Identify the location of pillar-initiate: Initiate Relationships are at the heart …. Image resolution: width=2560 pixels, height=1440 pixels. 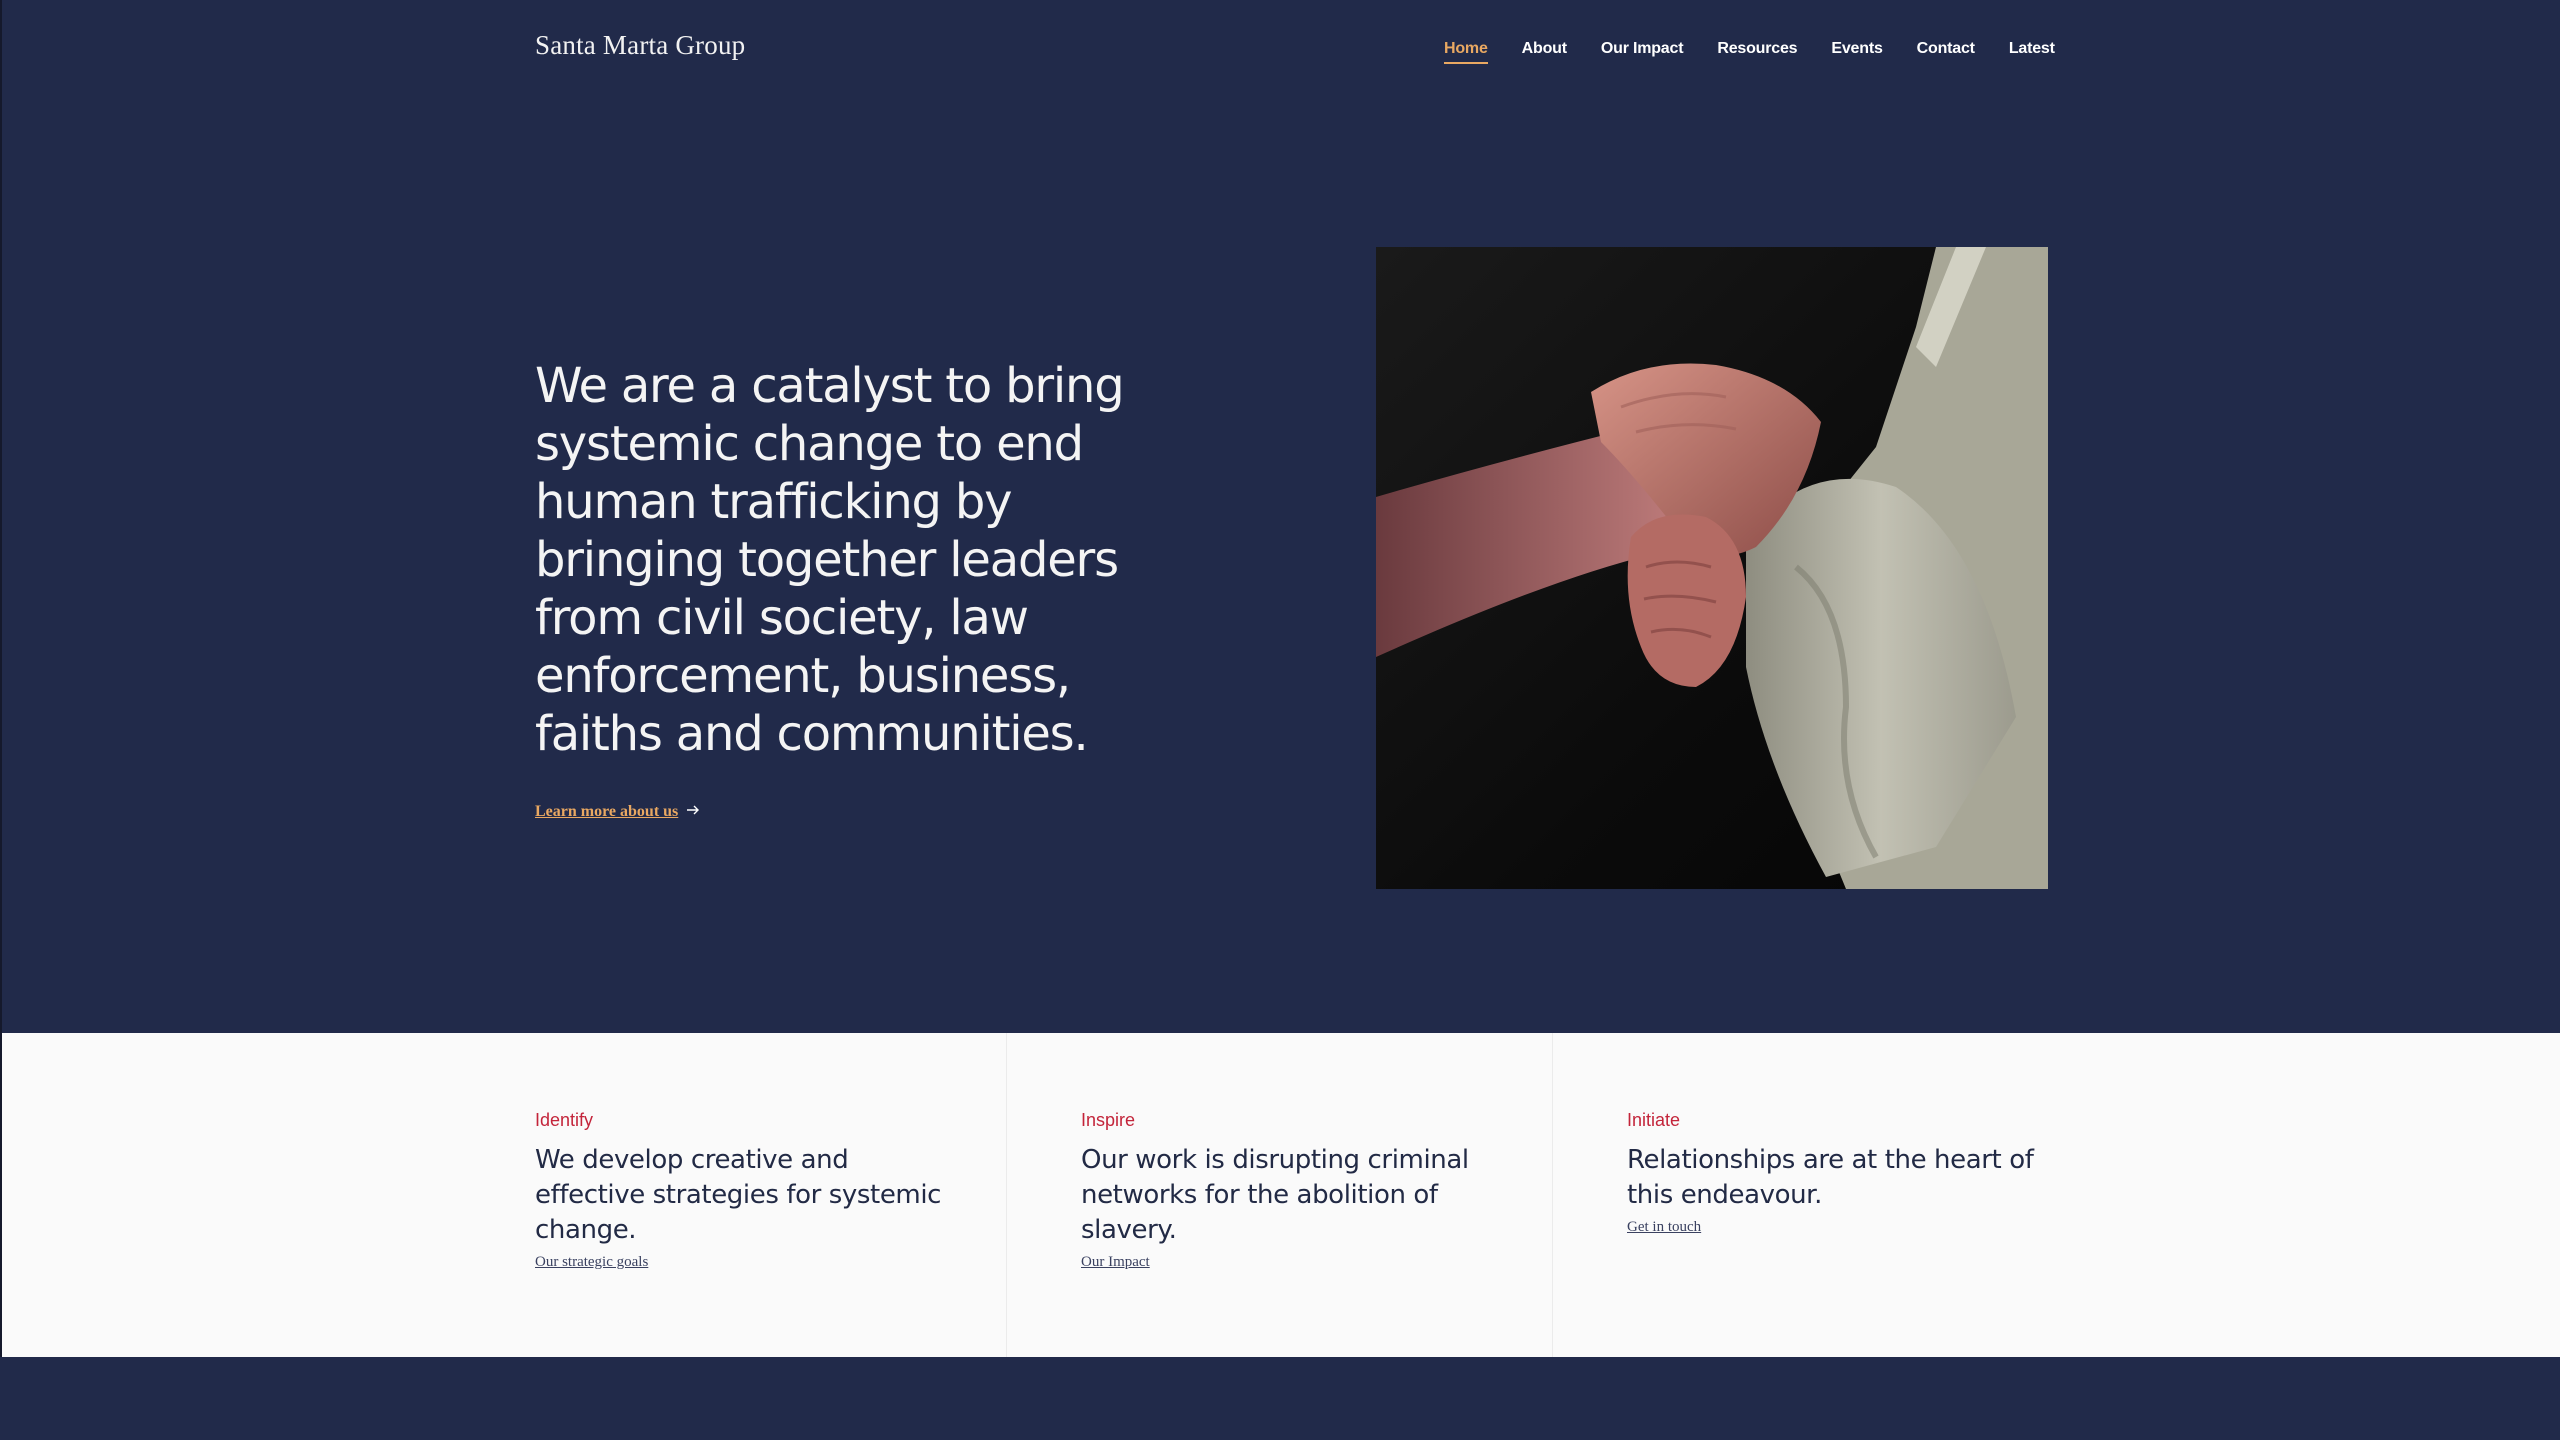
(1837, 1173).